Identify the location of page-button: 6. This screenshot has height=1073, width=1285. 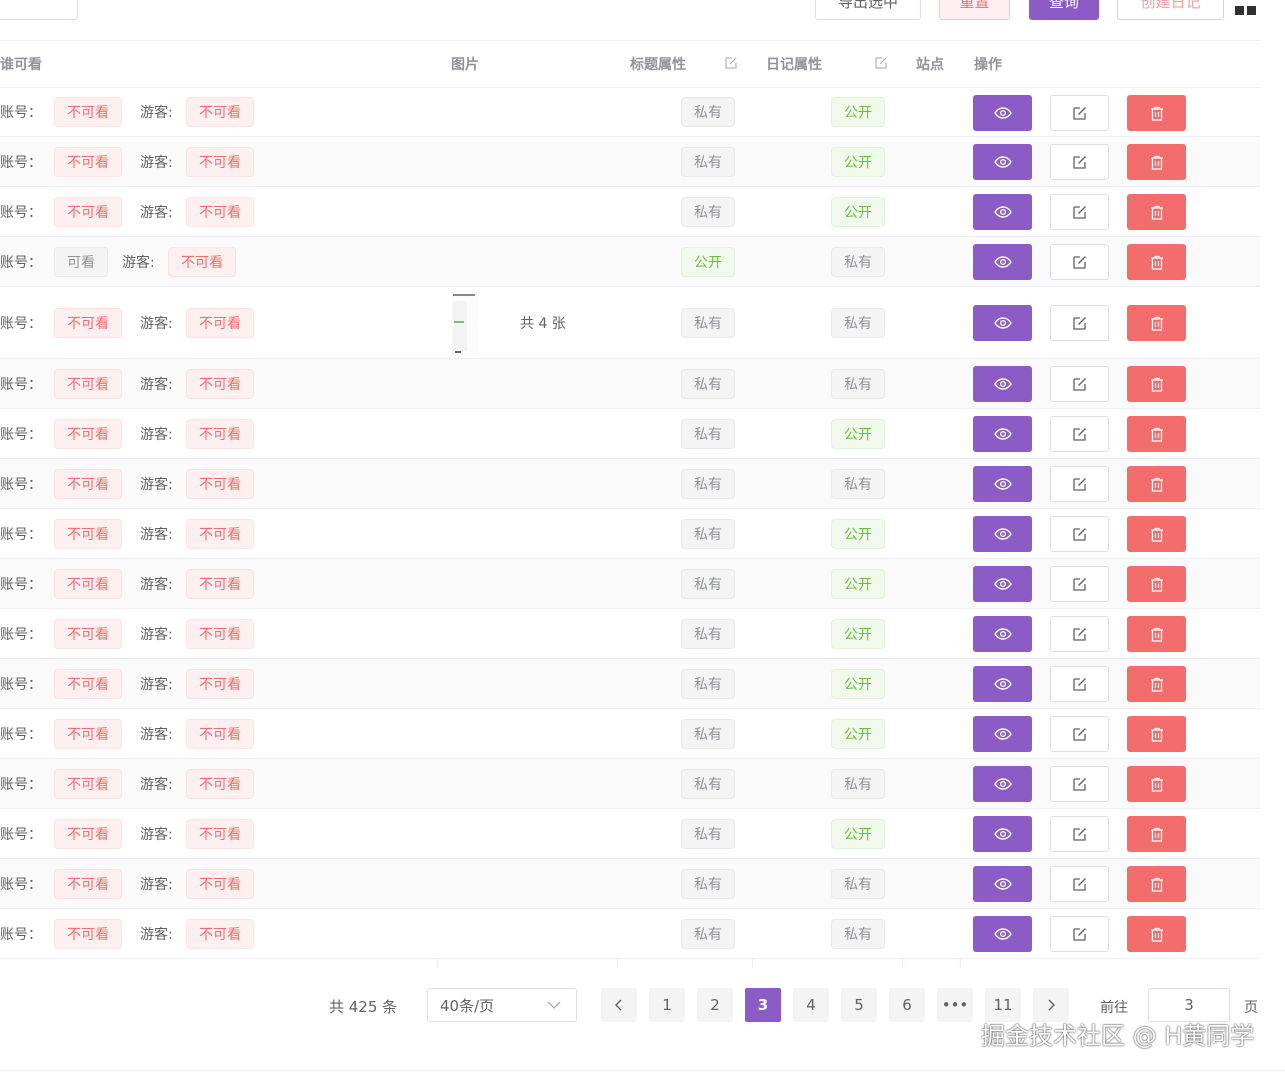
(907, 1005).